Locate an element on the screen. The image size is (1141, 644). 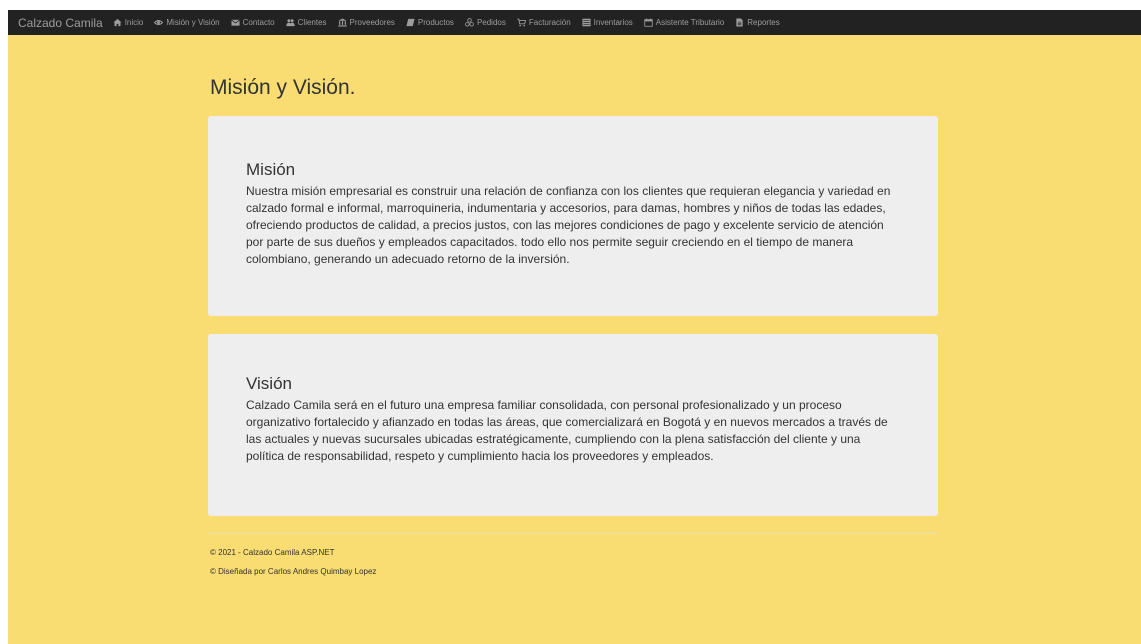
nav-item-inventarios: Inventarios is located at coordinates (607, 22).